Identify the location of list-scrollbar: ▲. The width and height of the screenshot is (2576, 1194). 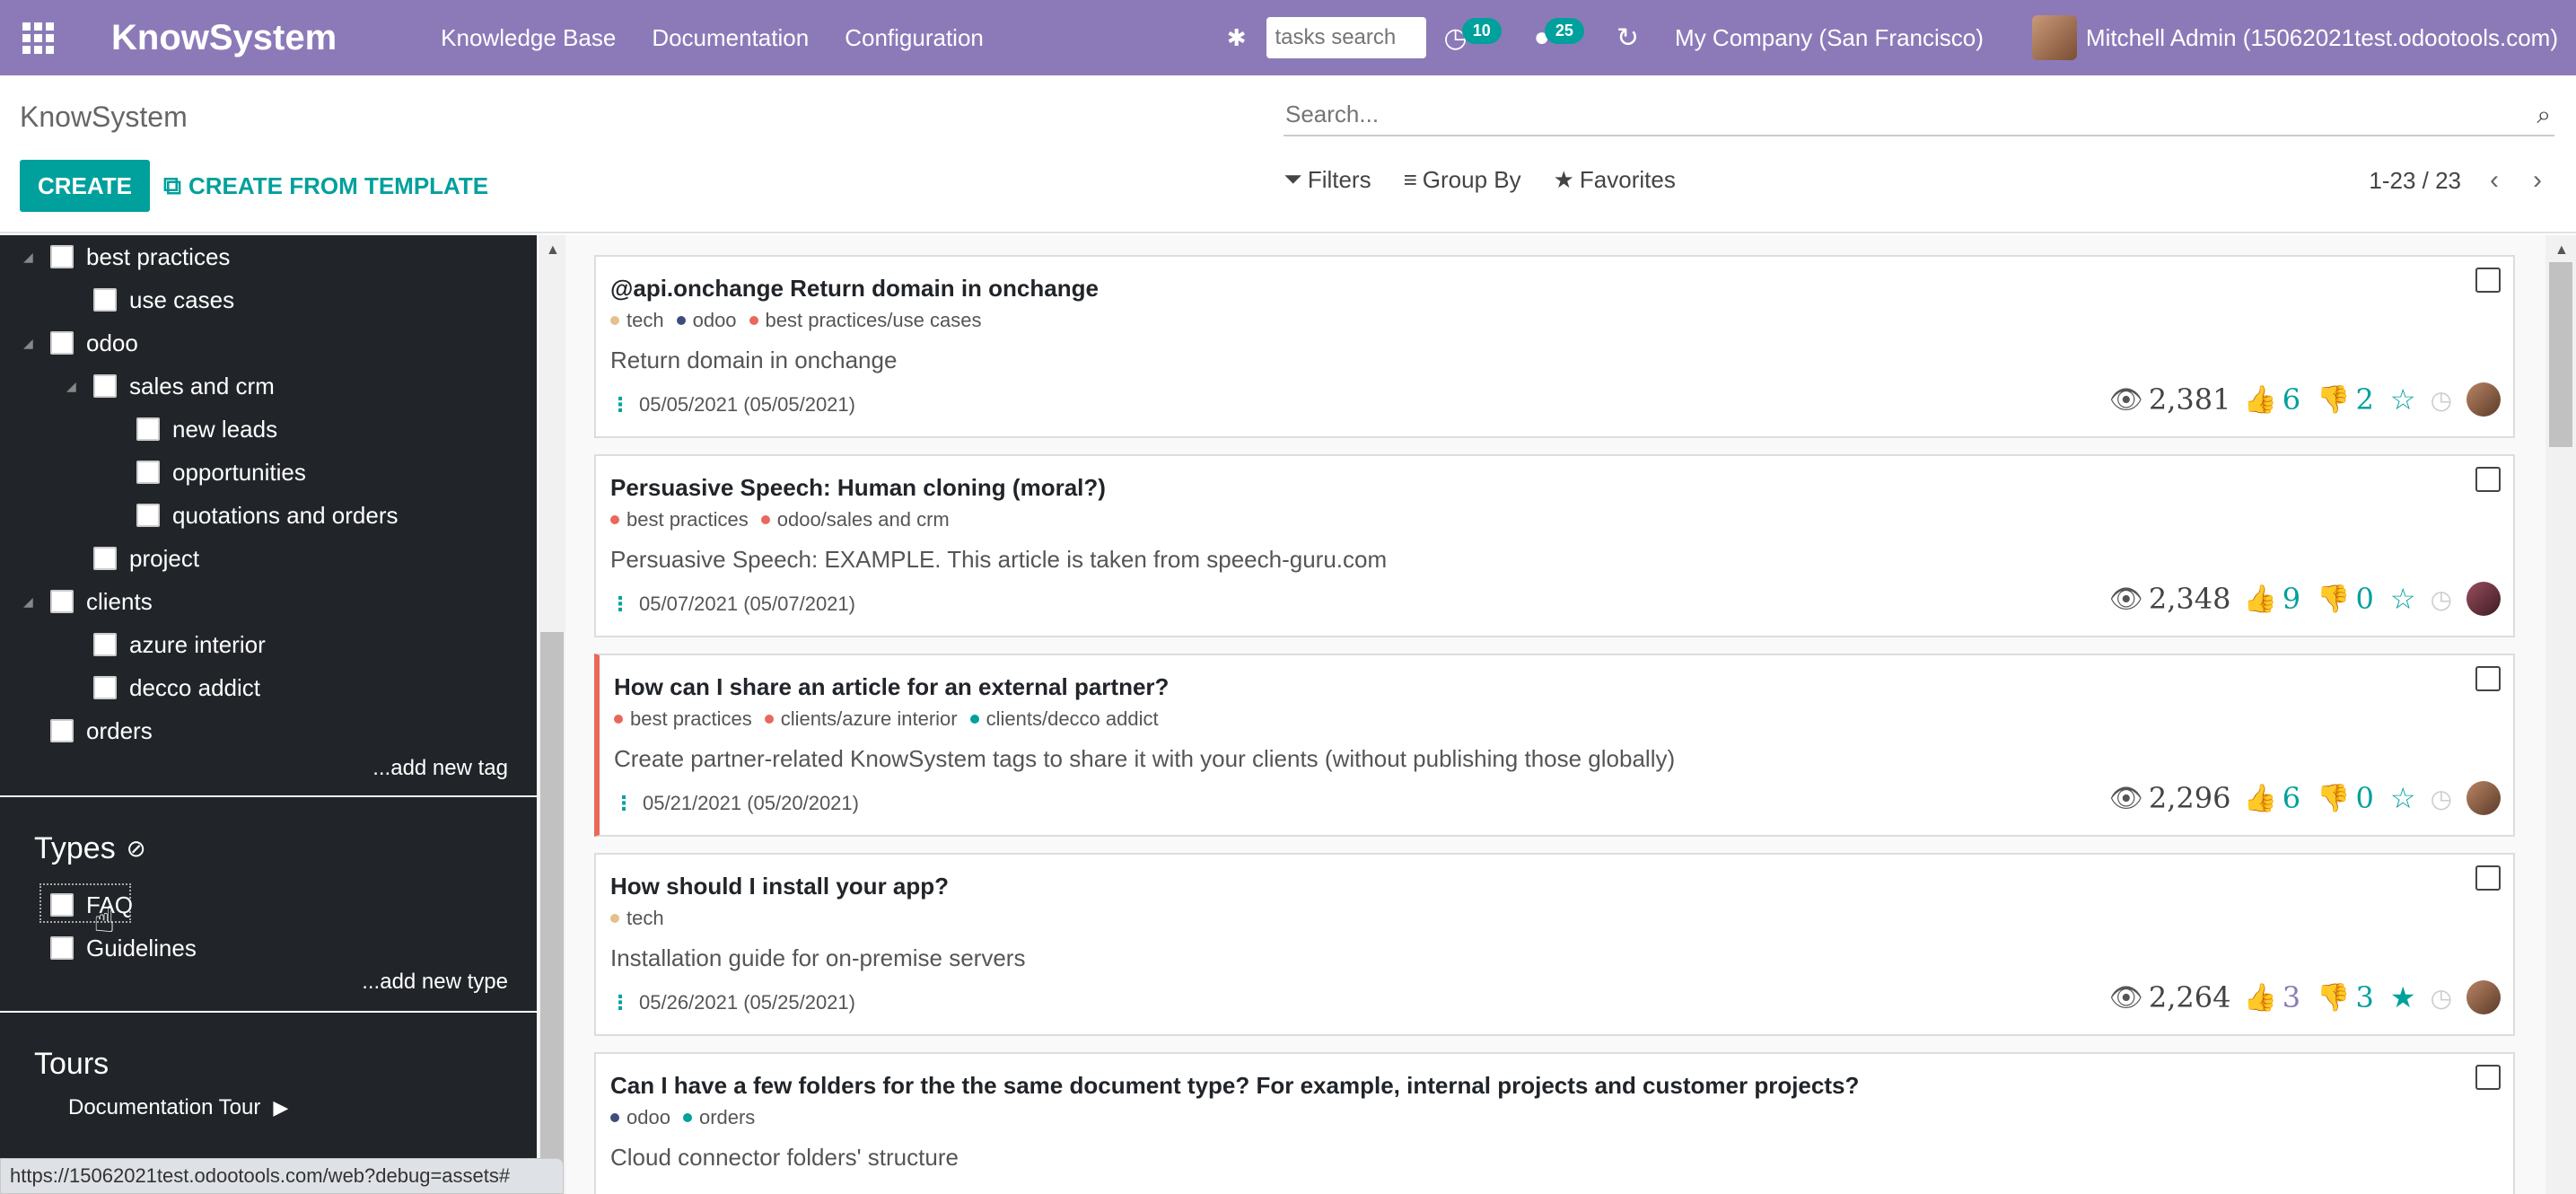
(2560, 714).